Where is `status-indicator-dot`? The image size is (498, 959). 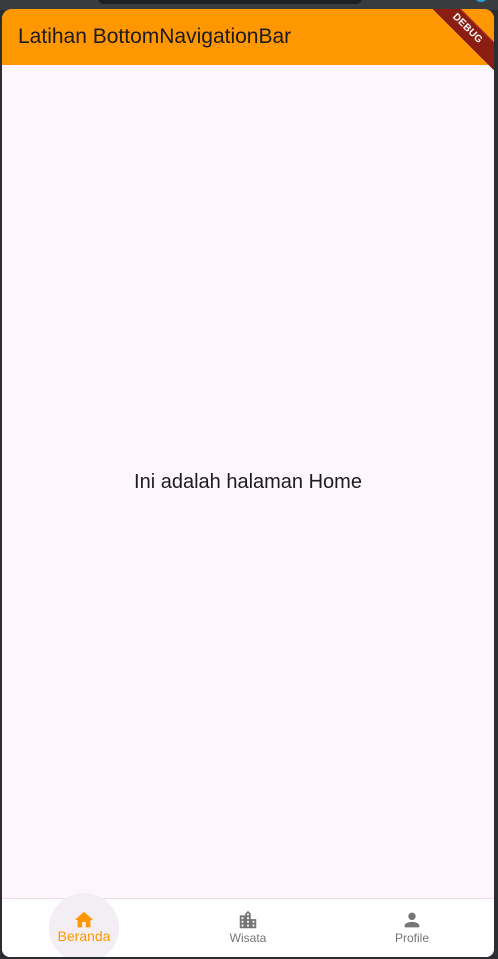 status-indicator-dot is located at coordinates (481, 1).